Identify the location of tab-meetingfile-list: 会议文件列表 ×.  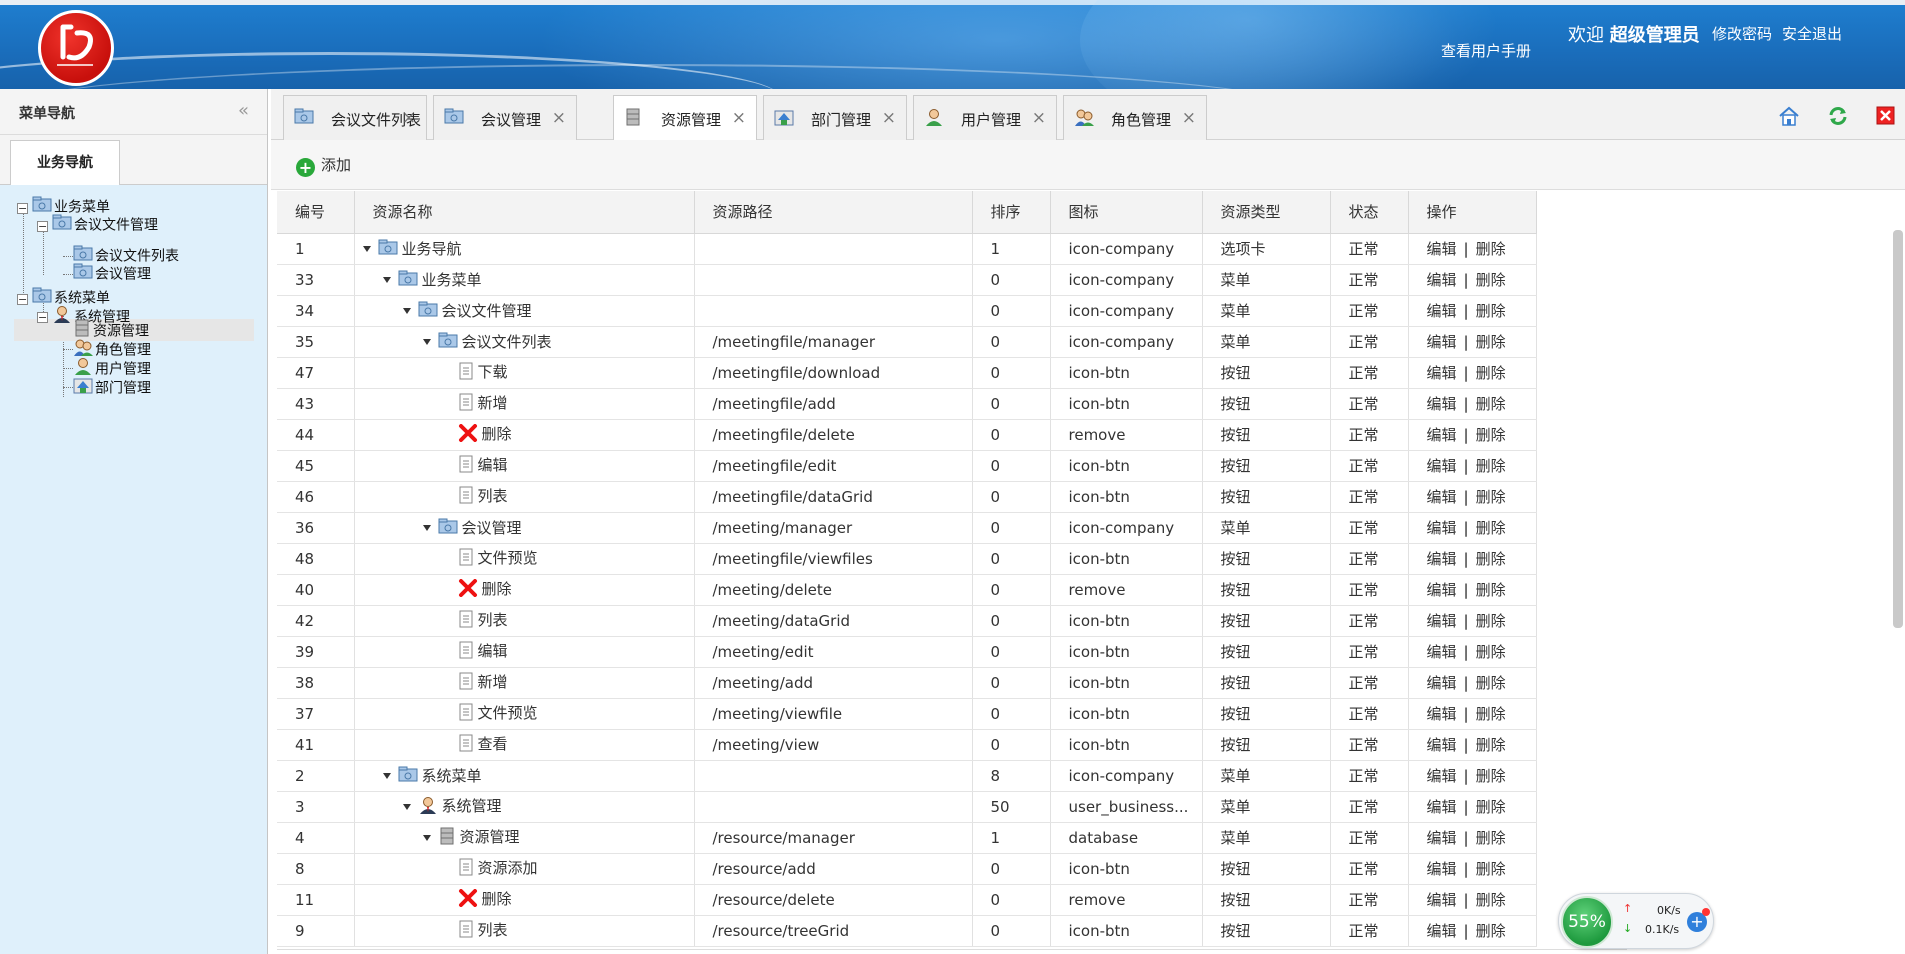
(355, 118).